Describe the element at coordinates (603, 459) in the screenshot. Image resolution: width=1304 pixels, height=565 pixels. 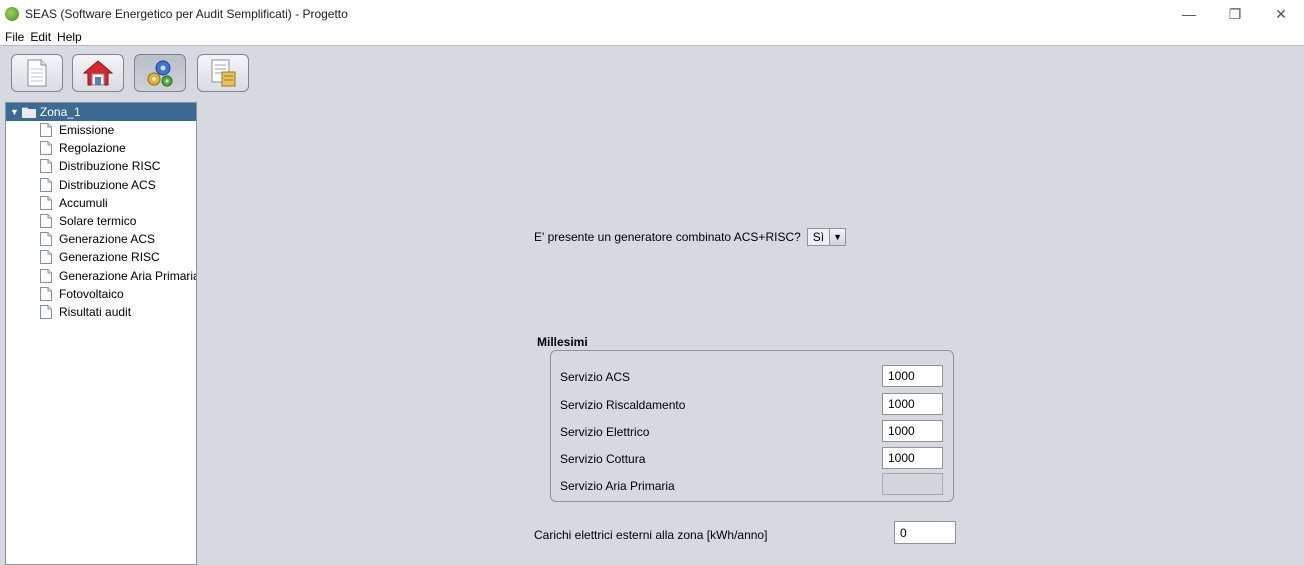
I see `servizio-cottura-label: Servizio Cottura` at that location.